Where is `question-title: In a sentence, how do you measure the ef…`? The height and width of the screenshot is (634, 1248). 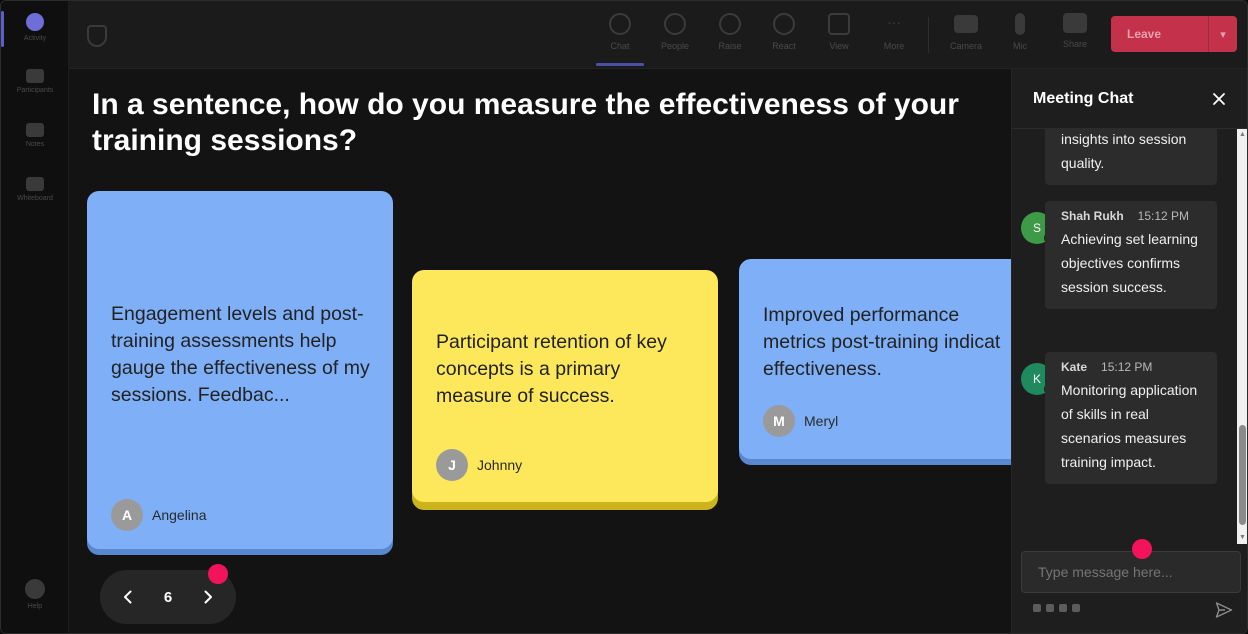
question-title: In a sentence, how do you measure the ef… is located at coordinates (525, 122).